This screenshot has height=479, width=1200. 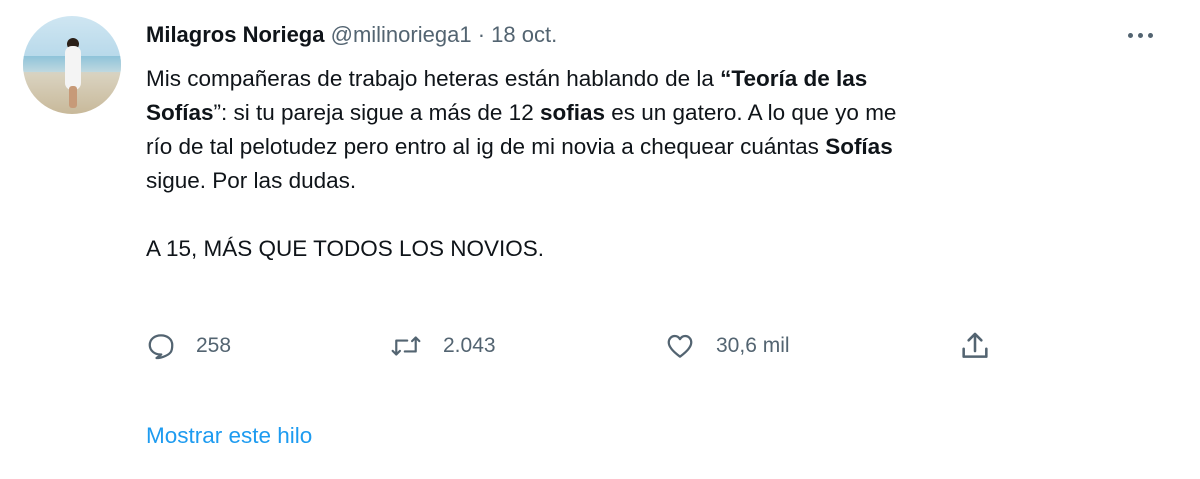 I want to click on author-handle: @milinoriega1, so click(x=401, y=34).